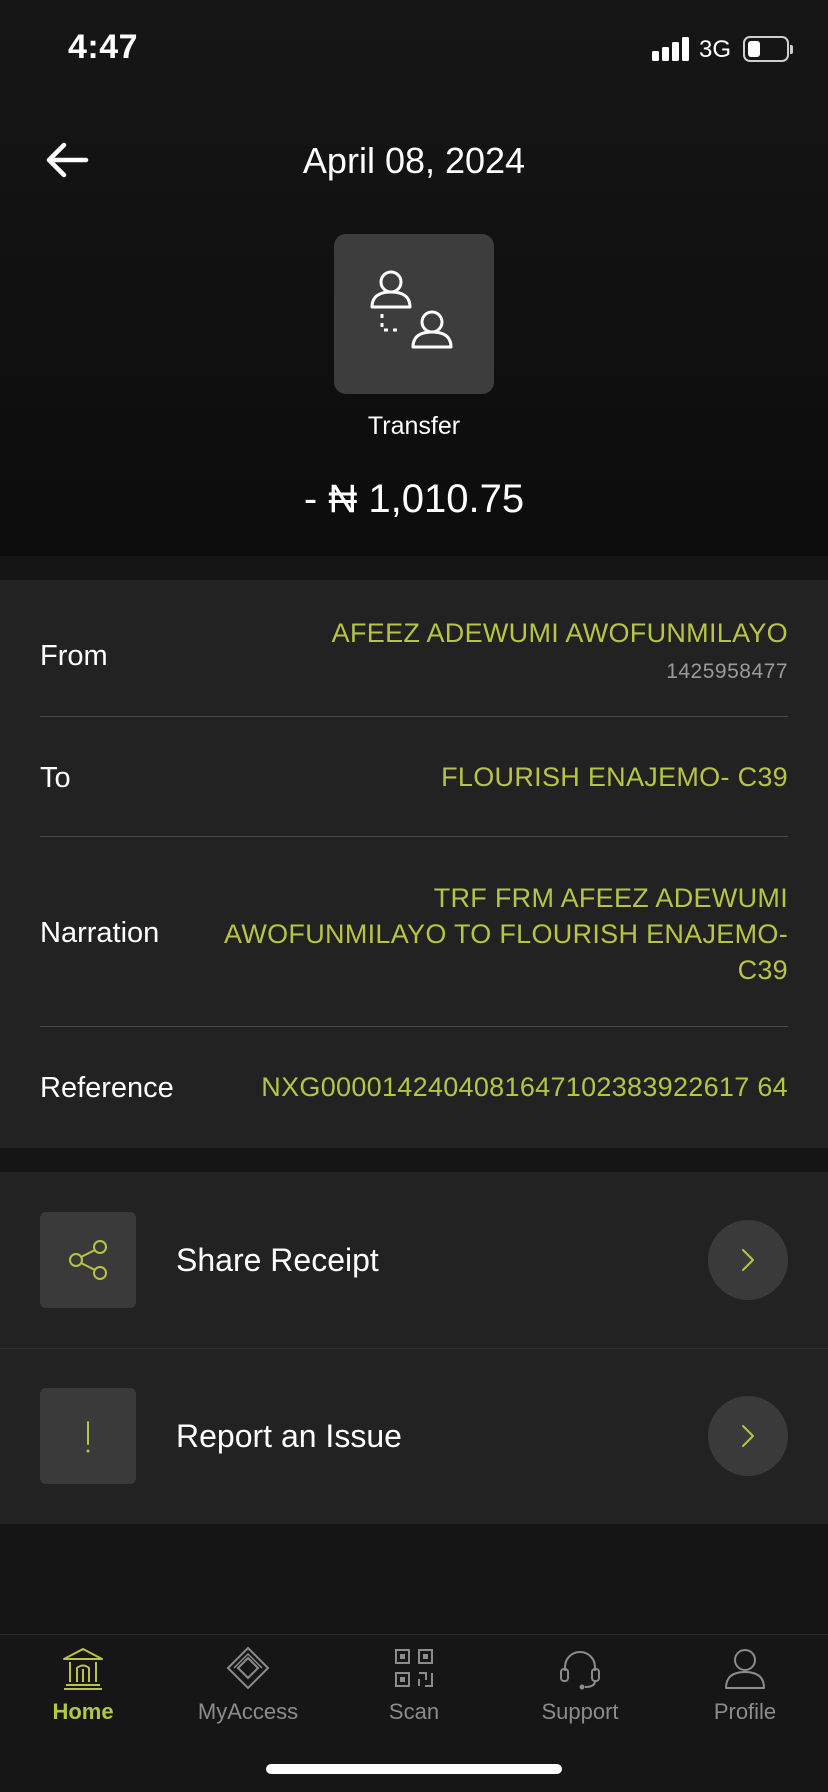 The height and width of the screenshot is (1792, 828). I want to click on narration-label: Narration, so click(100, 933).